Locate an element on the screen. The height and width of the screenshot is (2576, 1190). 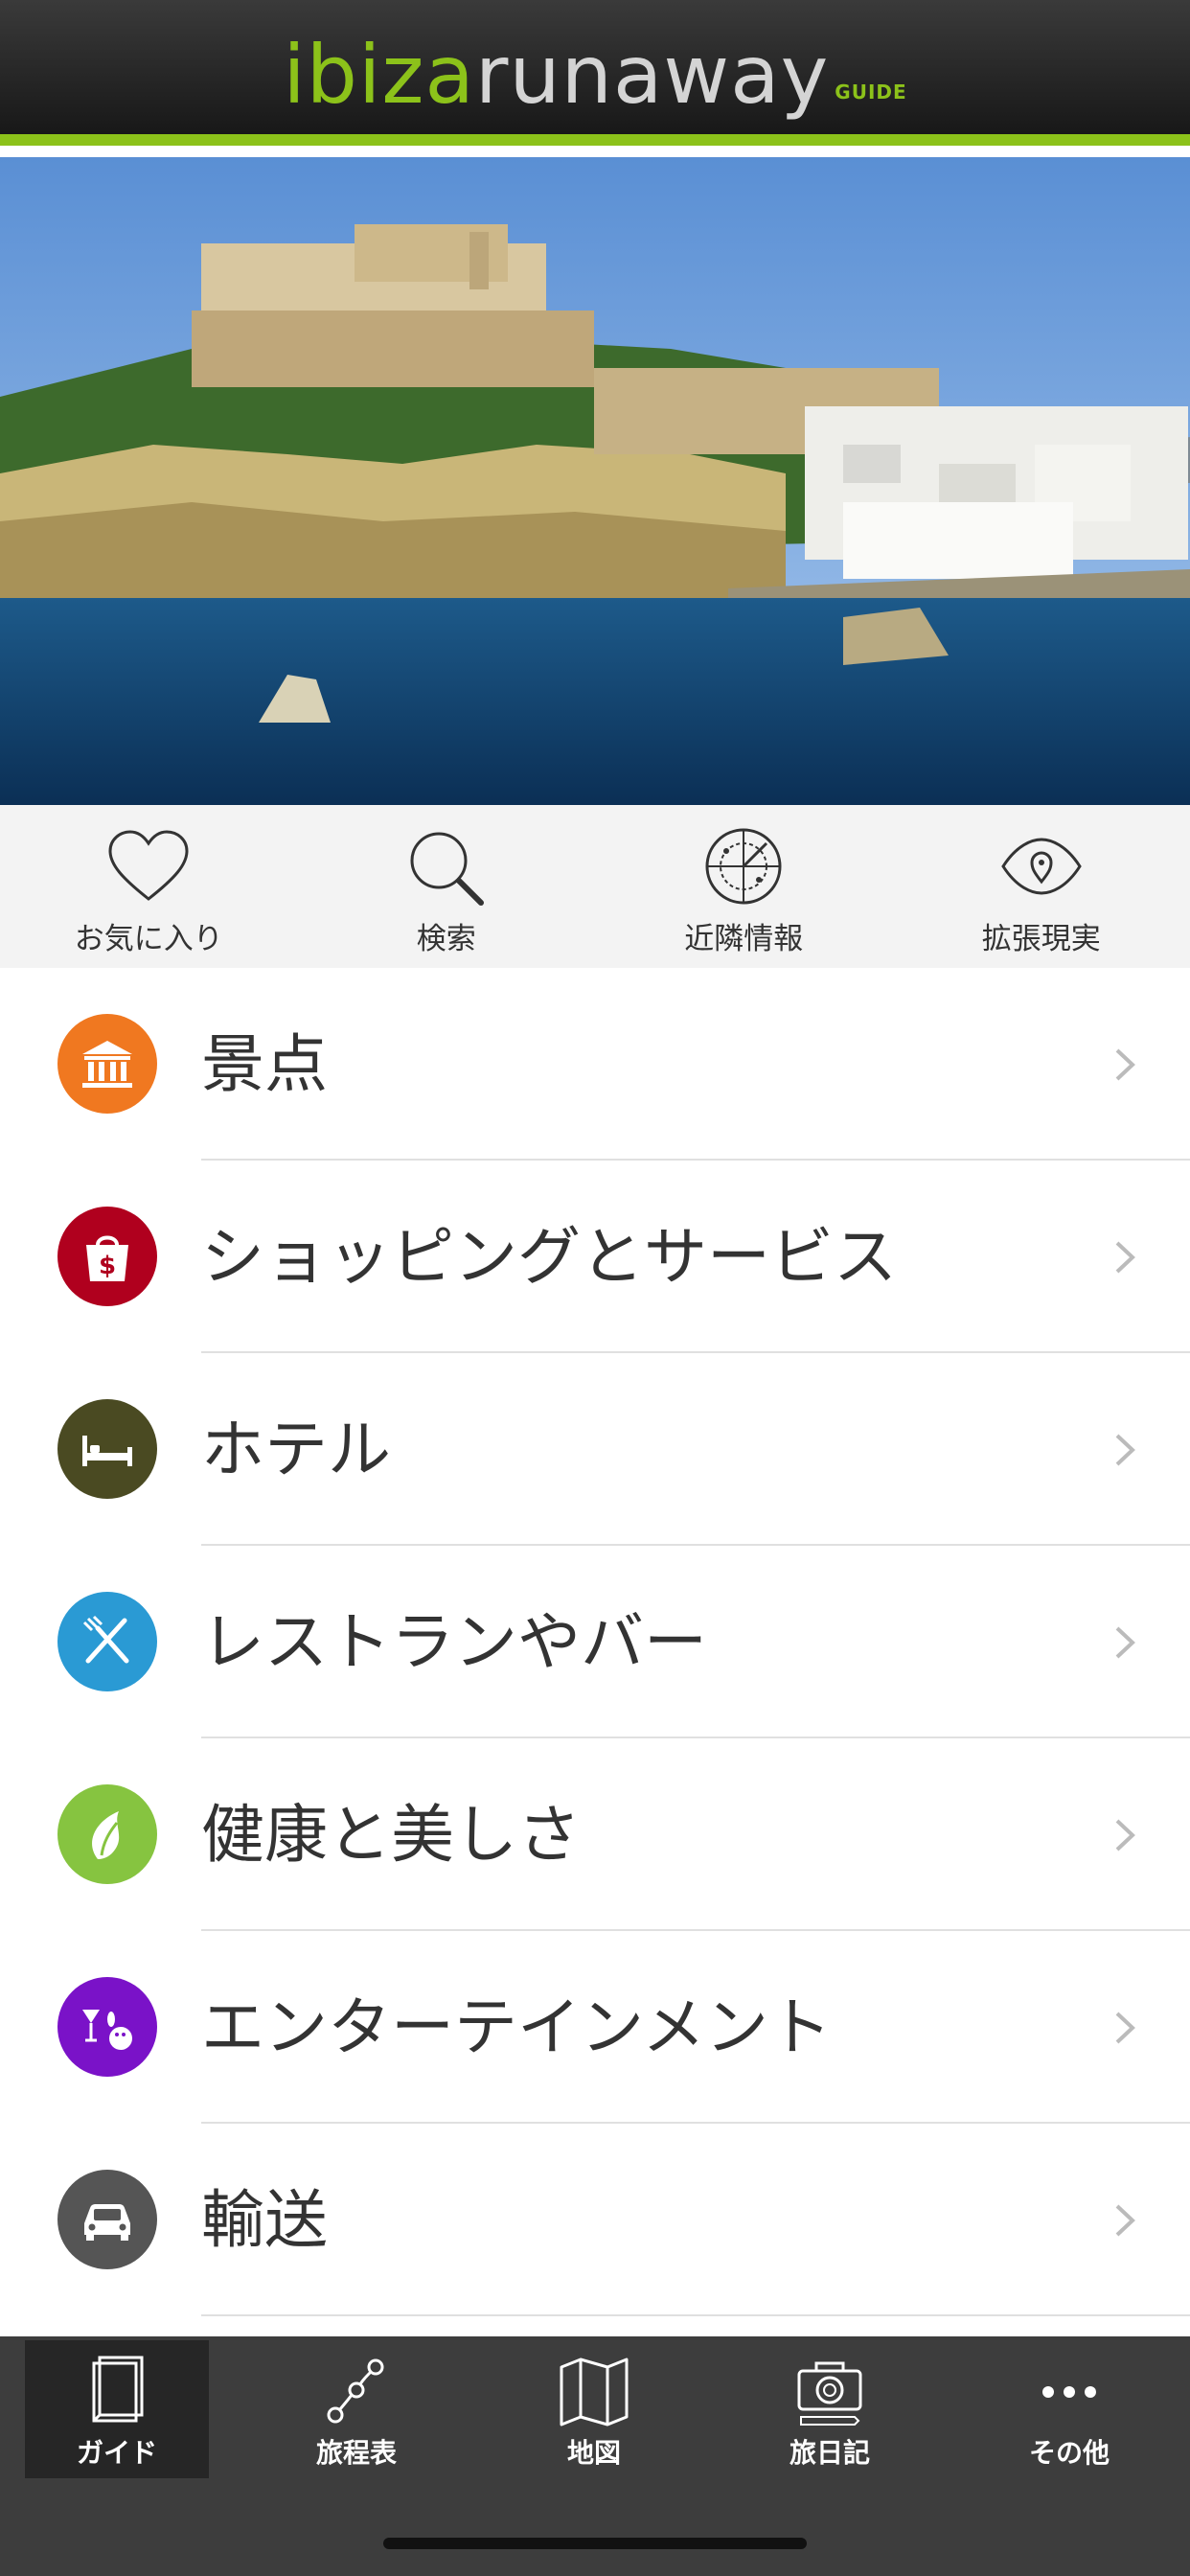
category-row-health-beauty: 健康と美しさ is located at coordinates (595, 1834).